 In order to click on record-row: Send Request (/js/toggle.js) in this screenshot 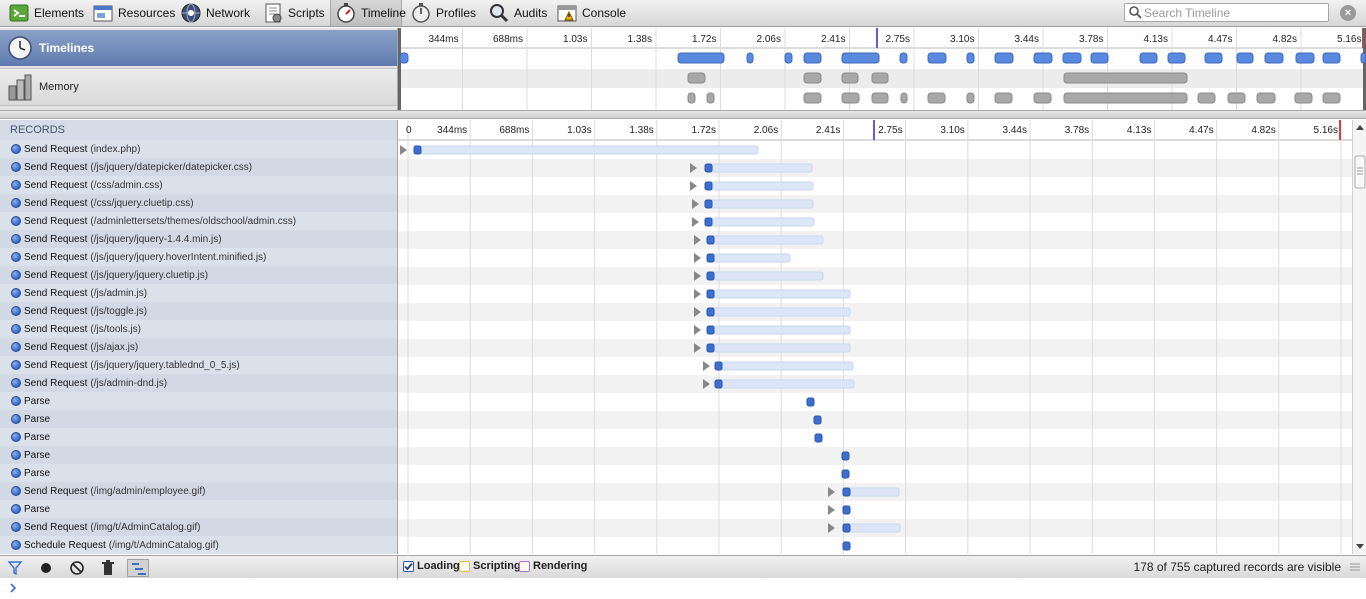, I will do `click(198, 311)`.